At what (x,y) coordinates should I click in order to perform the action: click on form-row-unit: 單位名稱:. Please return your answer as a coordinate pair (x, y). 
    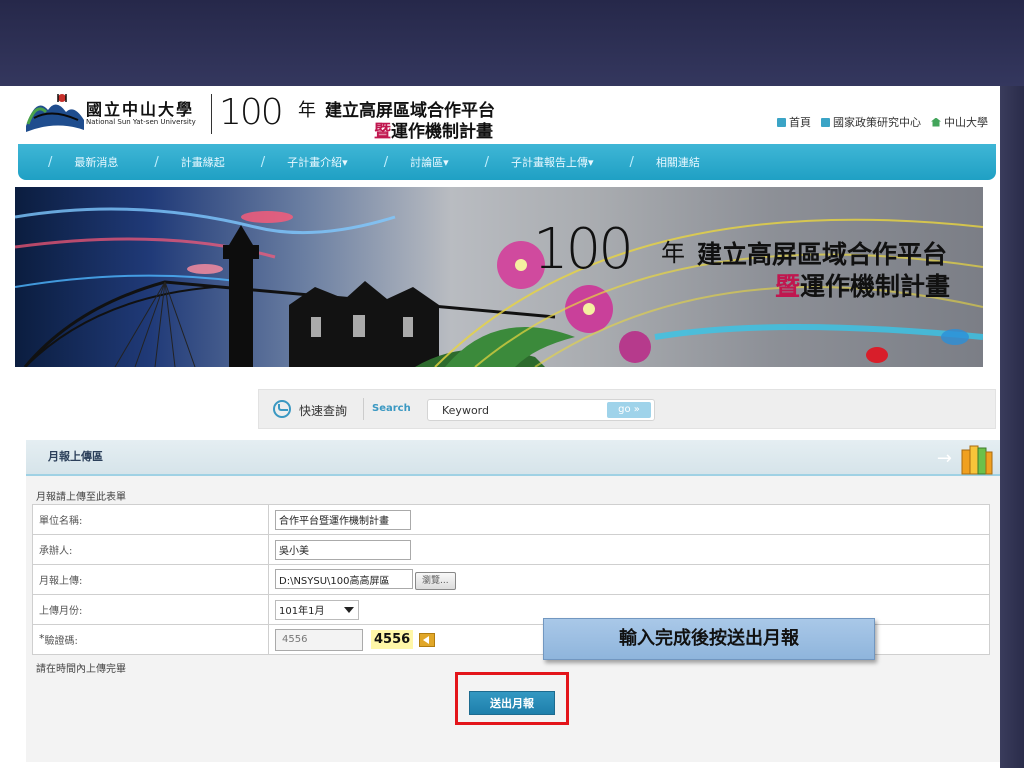
    Looking at the image, I should click on (511, 519).